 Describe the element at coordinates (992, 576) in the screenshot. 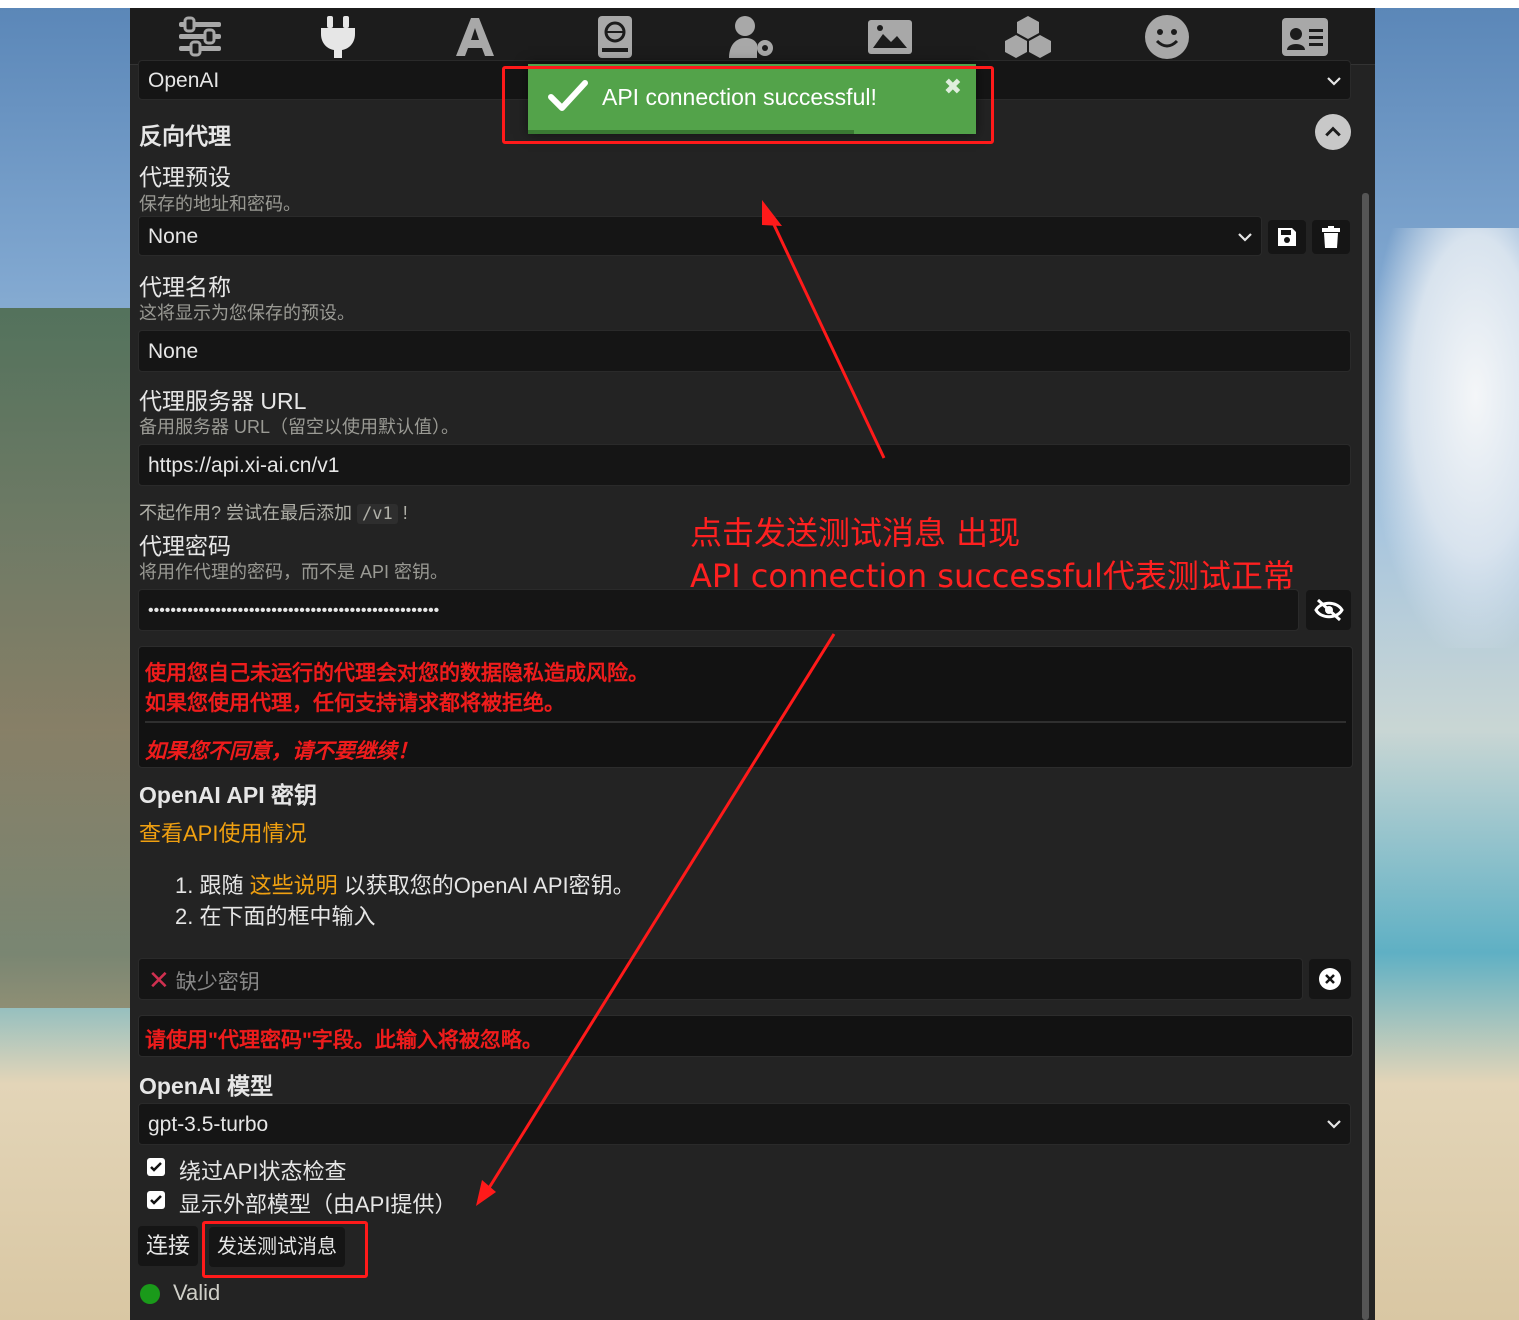

I see `annotation-line-2: API connection successful代表测试正常` at that location.